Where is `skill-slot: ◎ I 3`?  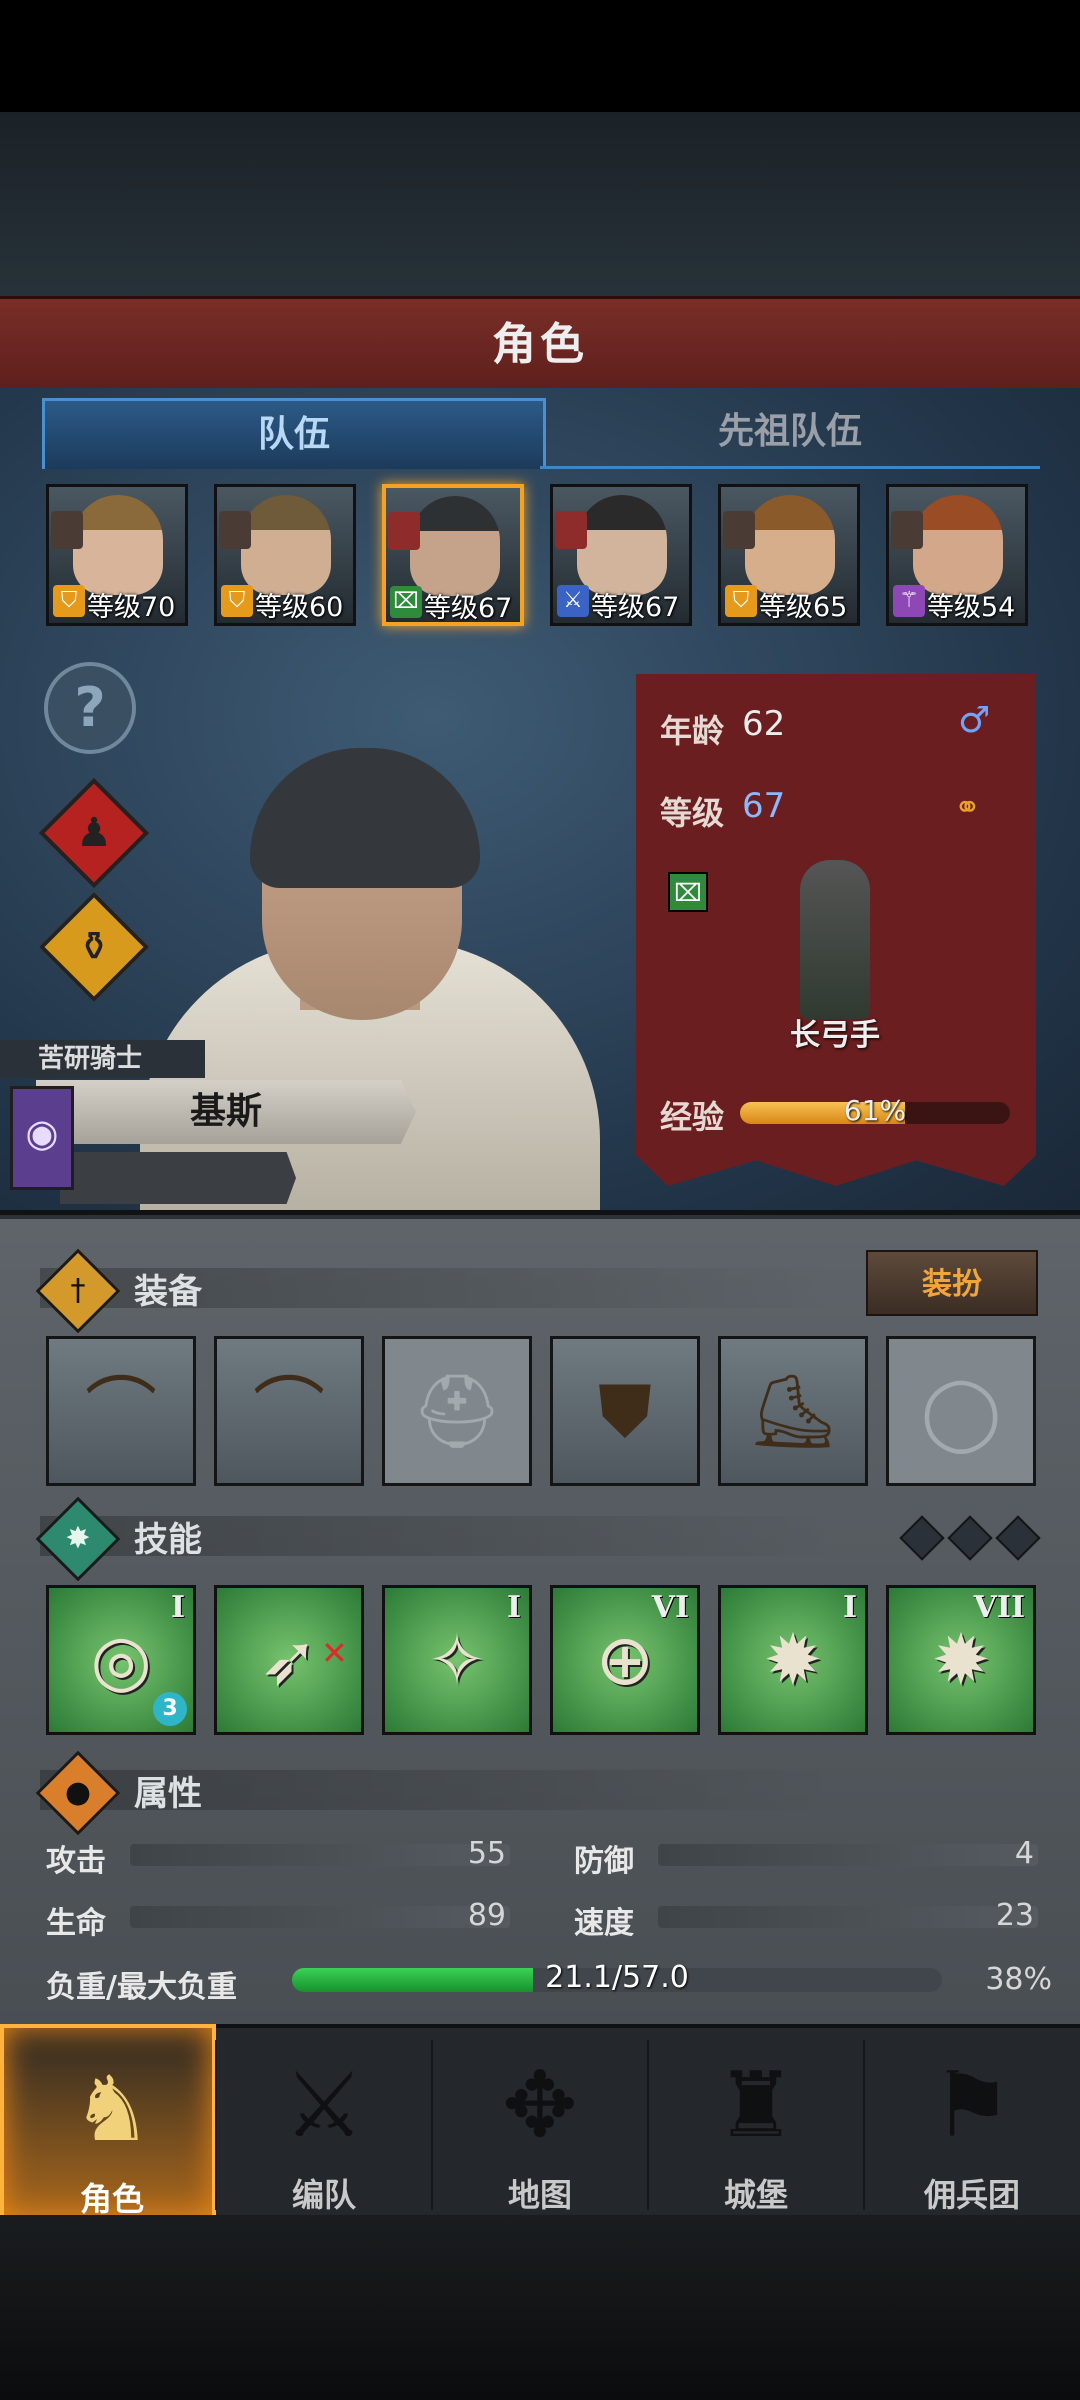 skill-slot: ◎ I 3 is located at coordinates (121, 1660).